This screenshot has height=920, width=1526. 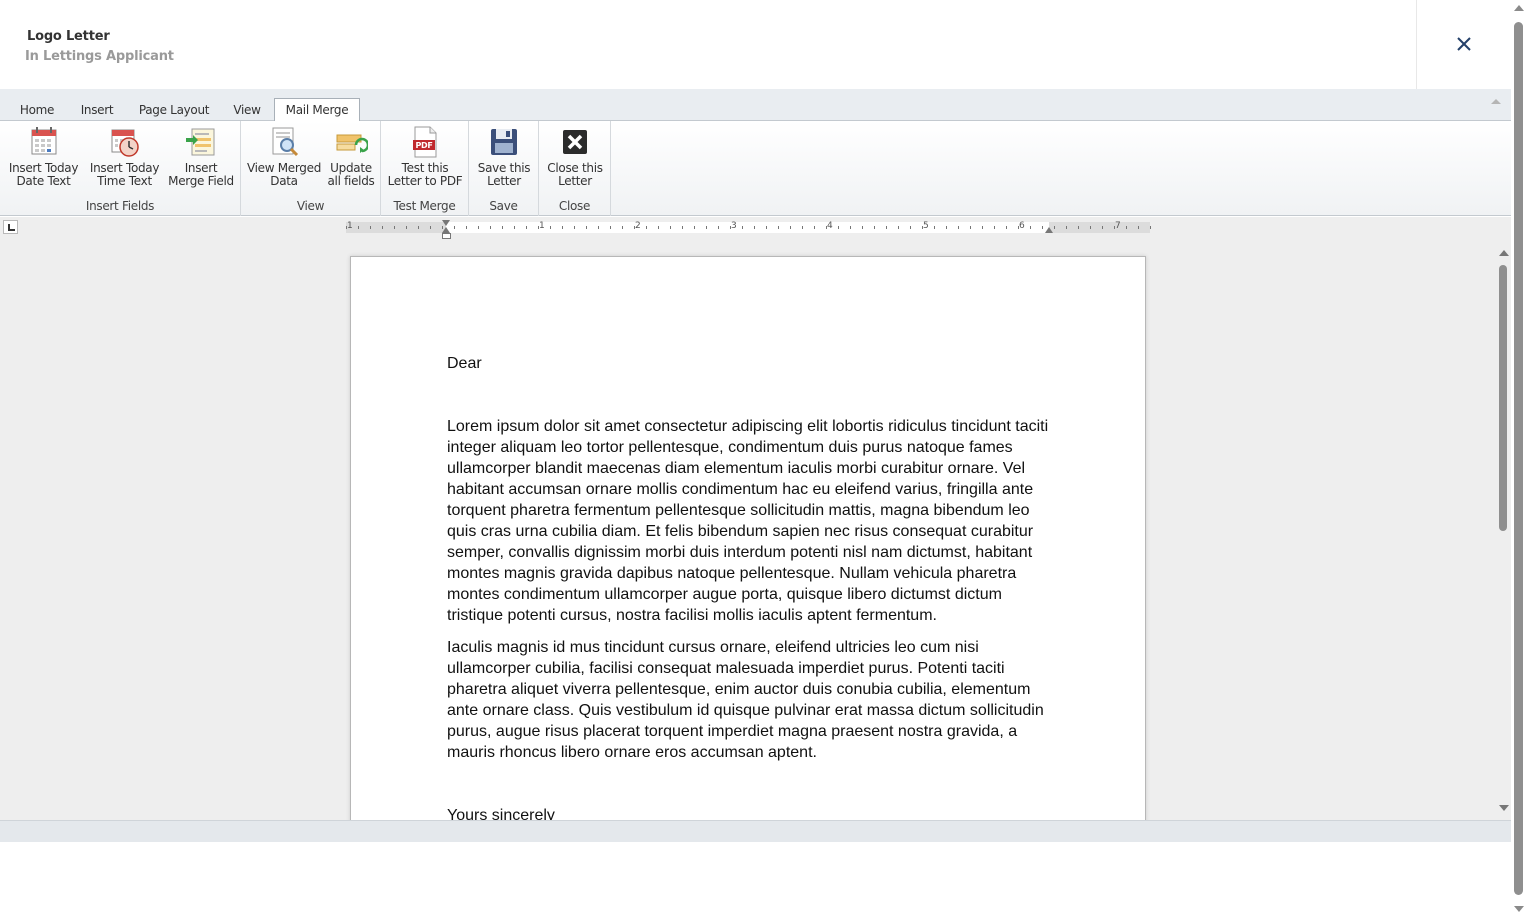 I want to click on first-line-indent-marker, so click(x=446, y=223).